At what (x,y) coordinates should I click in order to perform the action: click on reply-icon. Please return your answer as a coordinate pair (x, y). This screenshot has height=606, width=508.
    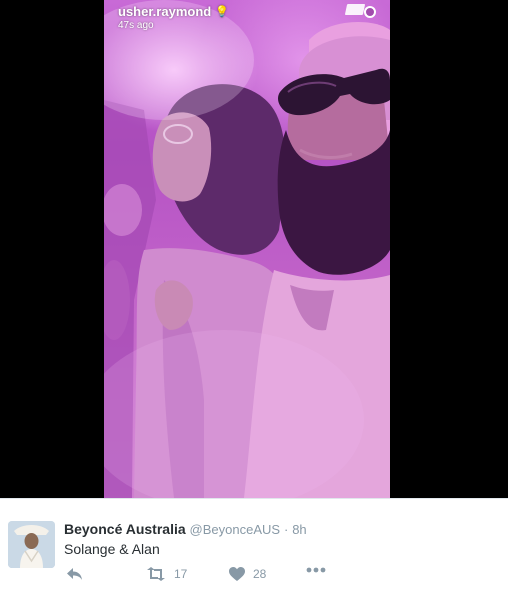
    Looking at the image, I should click on (74, 574).